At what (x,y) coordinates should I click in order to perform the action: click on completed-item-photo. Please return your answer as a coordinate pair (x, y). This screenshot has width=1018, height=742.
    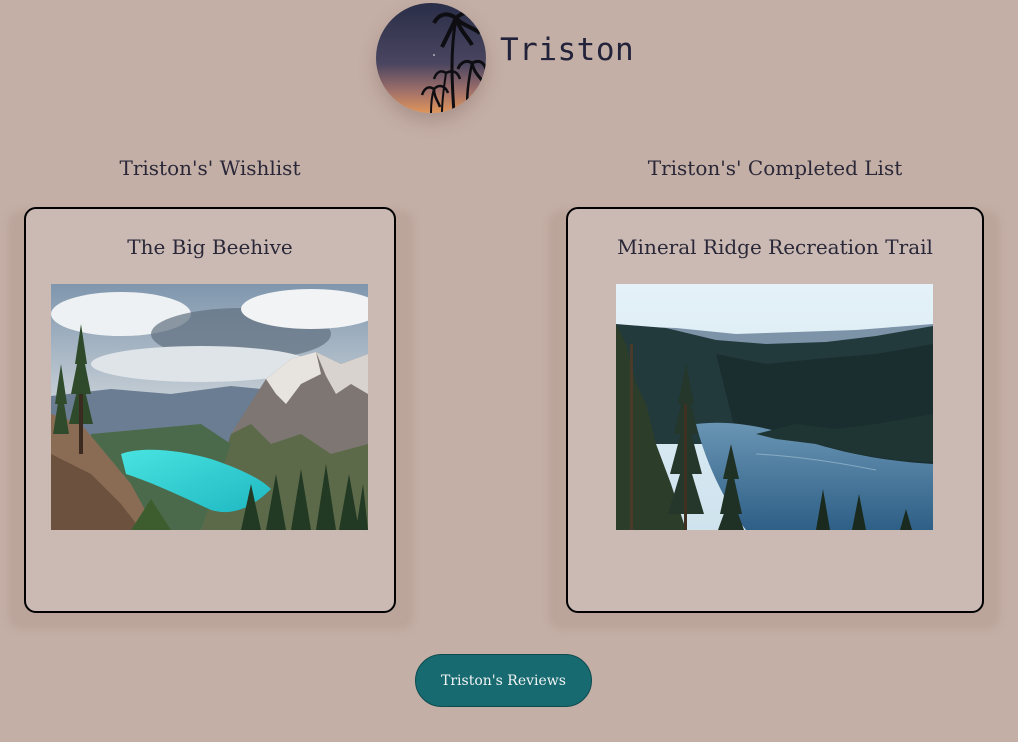
    Looking at the image, I should click on (774, 407).